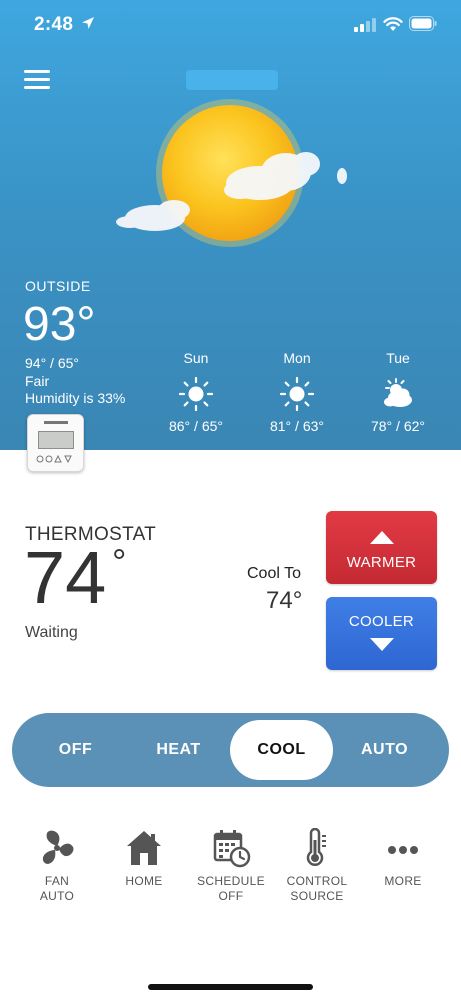  I want to click on forecast-temps: 78° / 62°, so click(397, 426).